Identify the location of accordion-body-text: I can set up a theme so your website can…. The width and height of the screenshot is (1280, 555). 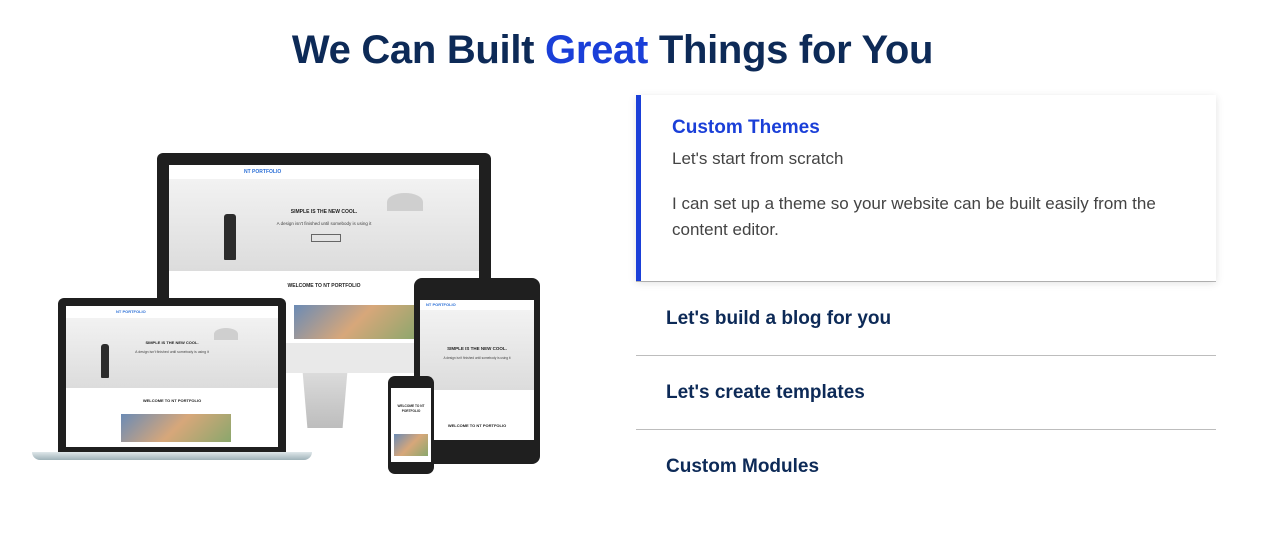
(914, 216).